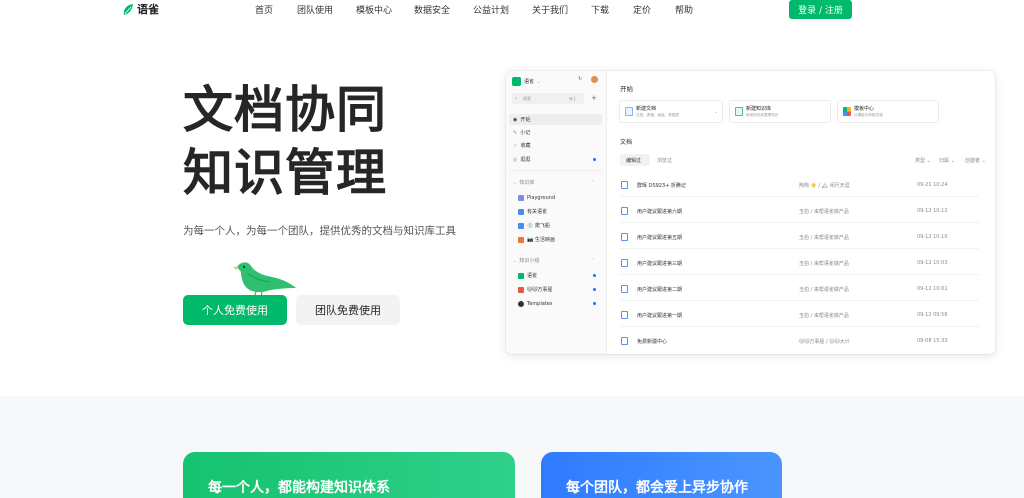 This screenshot has height=498, width=1024. I want to click on card-title: 模板中心, so click(864, 109).